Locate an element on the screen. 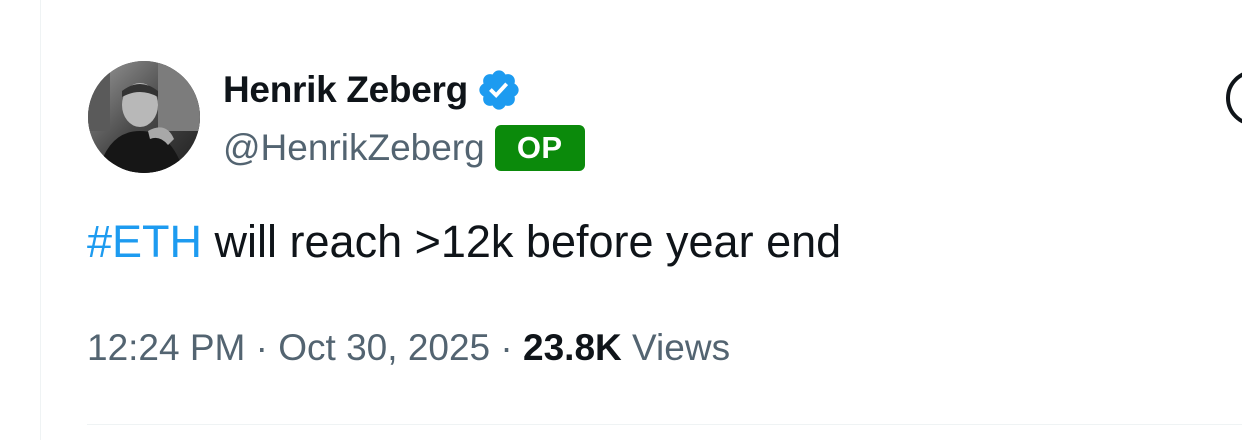 Image resolution: width=1242 pixels, height=440 pixels. author-display-name: Henrik Zeberg is located at coordinates (345, 90).